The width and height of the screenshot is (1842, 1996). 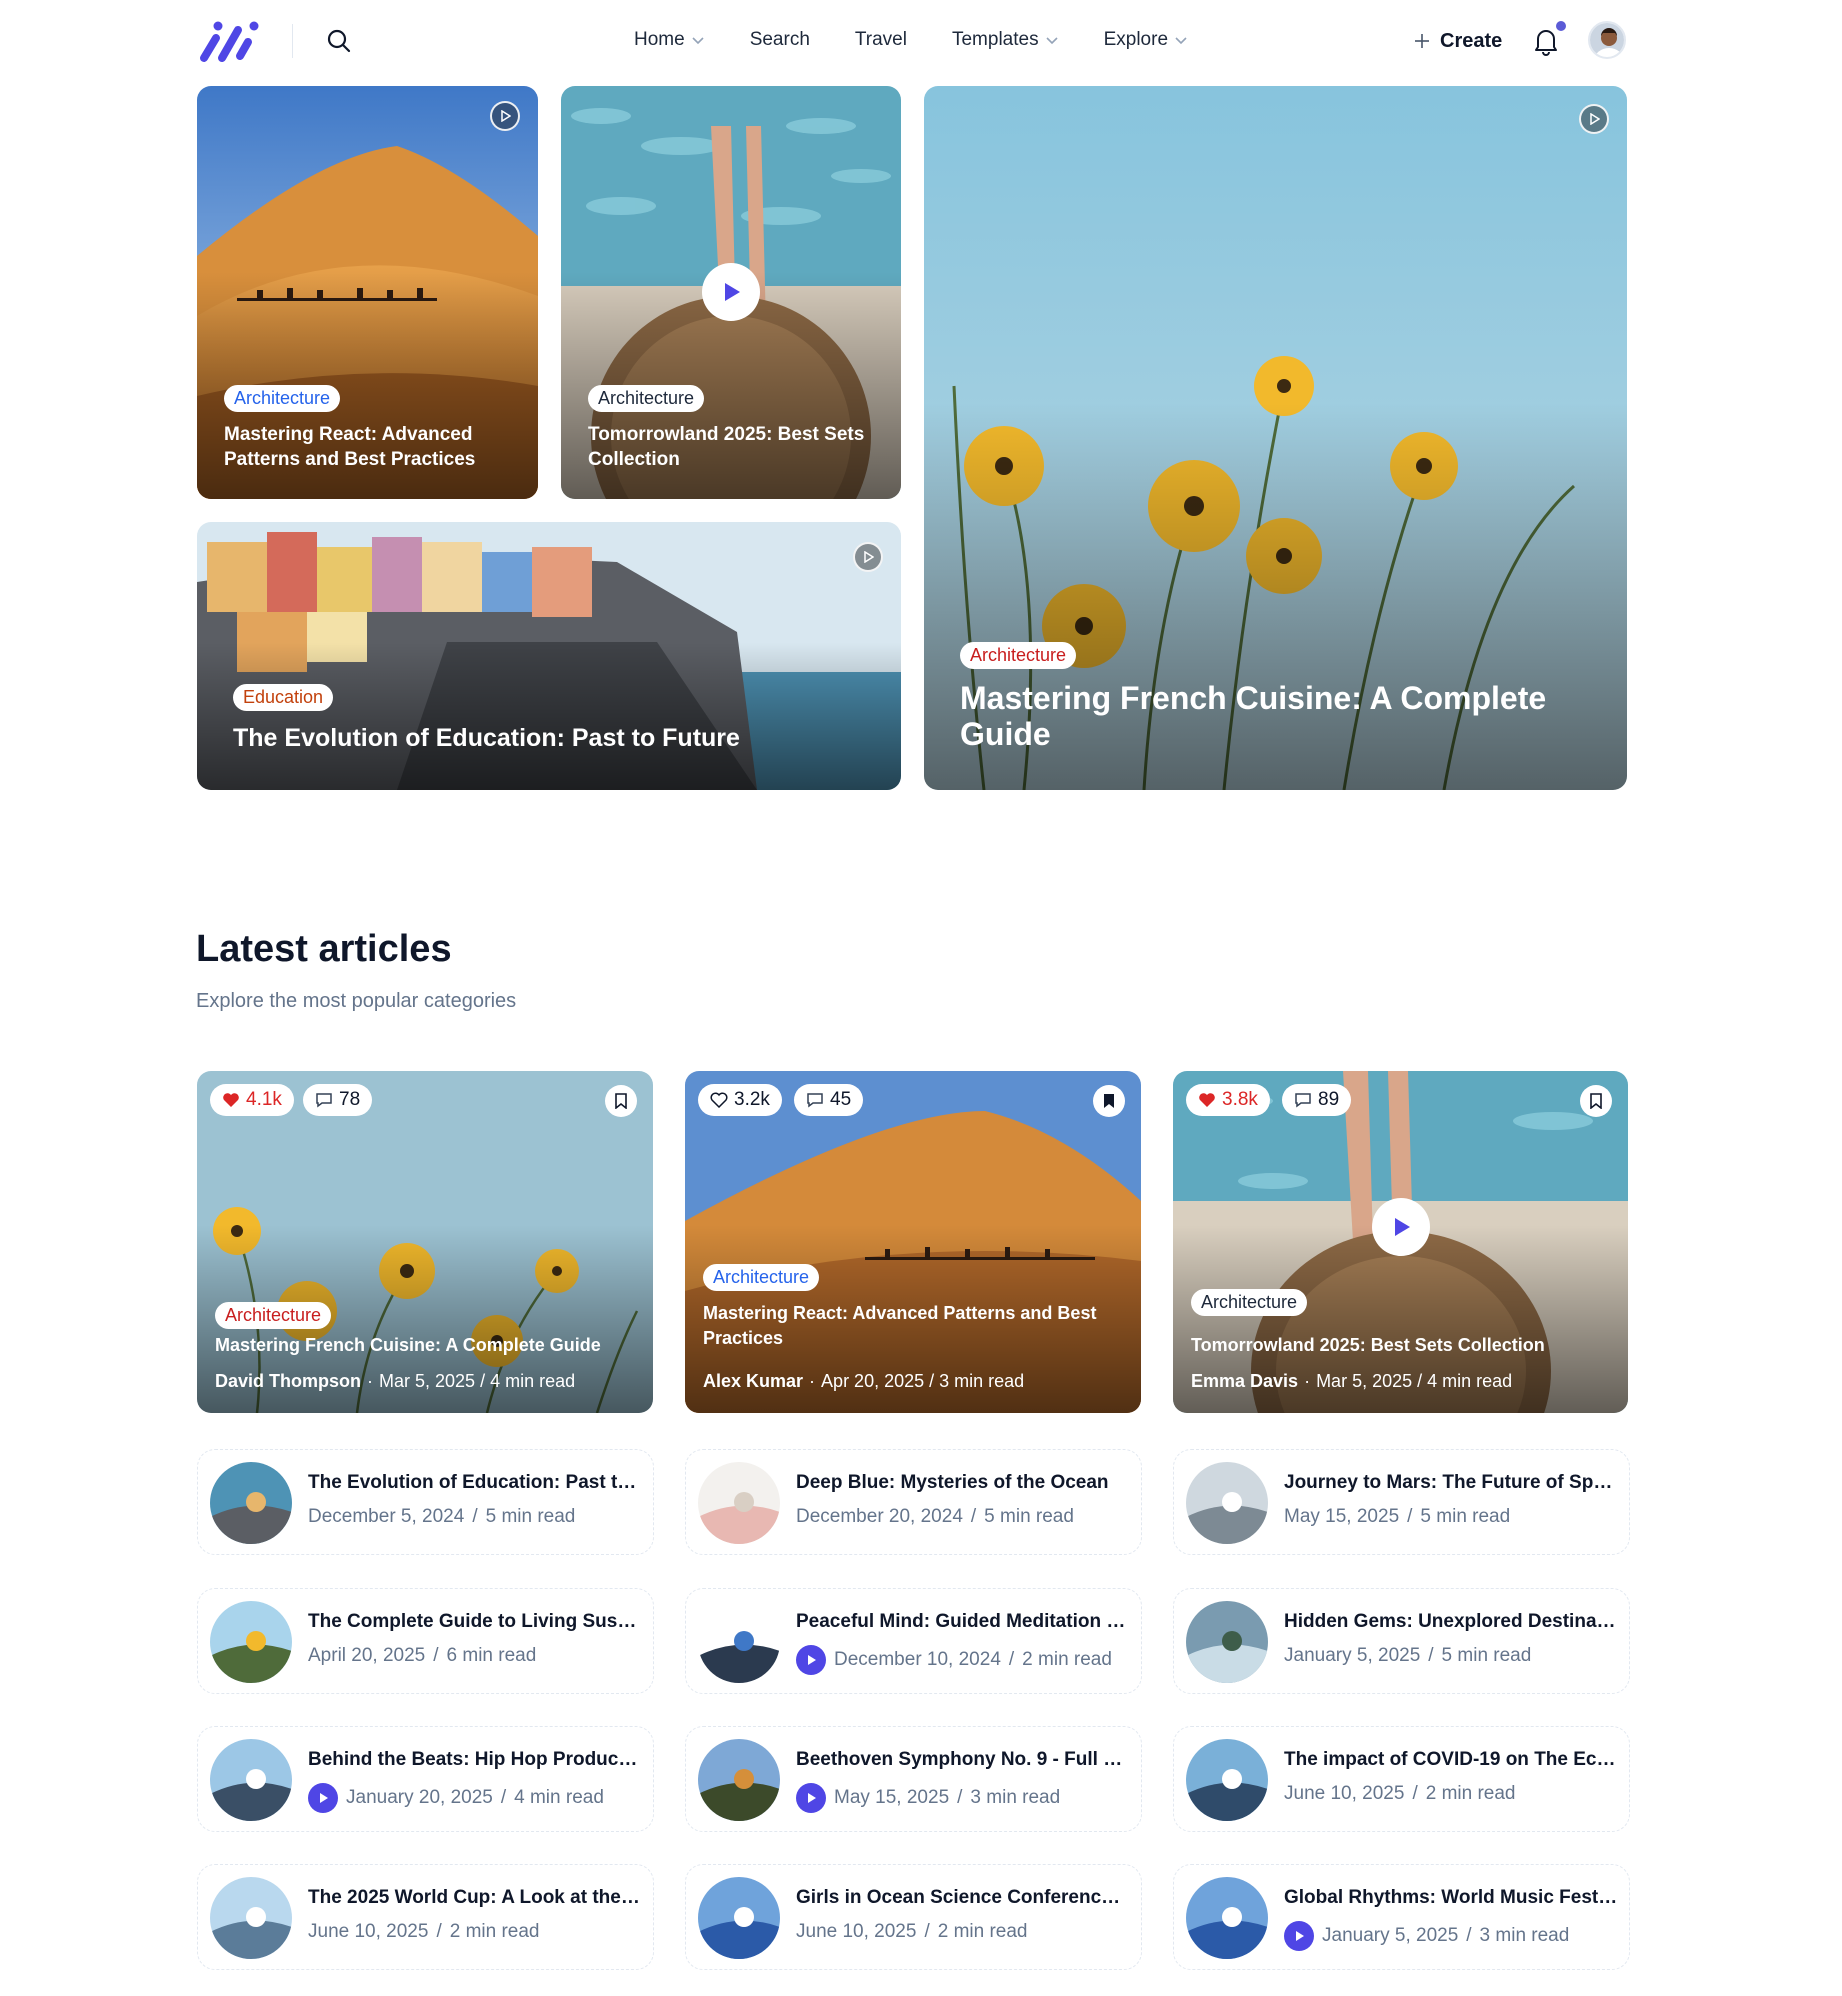 What do you see at coordinates (881, 40) in the screenshot?
I see `nav-travel: Travel` at bounding box center [881, 40].